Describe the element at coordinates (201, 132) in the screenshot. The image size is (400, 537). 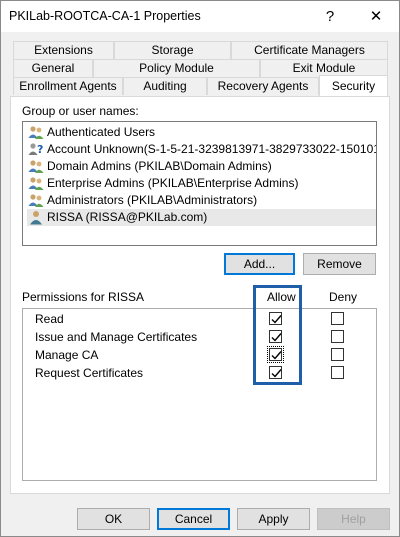
I see `list-item: Authenticated Users` at that location.